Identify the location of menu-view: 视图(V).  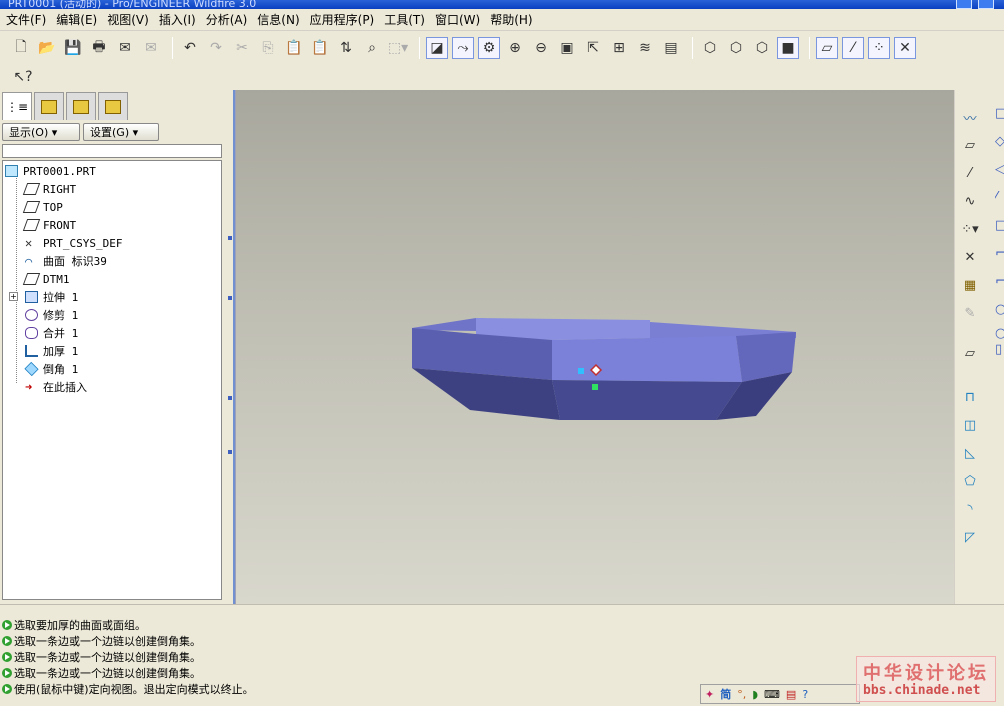
(131, 19).